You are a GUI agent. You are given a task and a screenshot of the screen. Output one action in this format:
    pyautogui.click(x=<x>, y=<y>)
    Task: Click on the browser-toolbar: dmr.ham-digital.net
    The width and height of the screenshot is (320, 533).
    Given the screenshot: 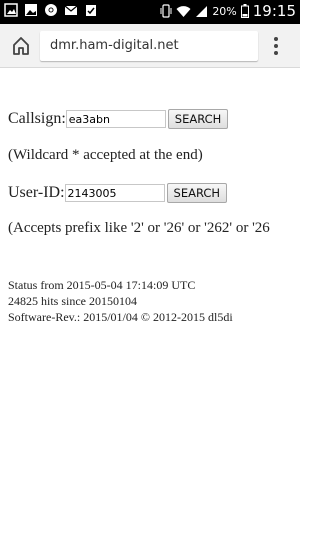 What is the action you would take?
    pyautogui.click(x=150, y=46)
    